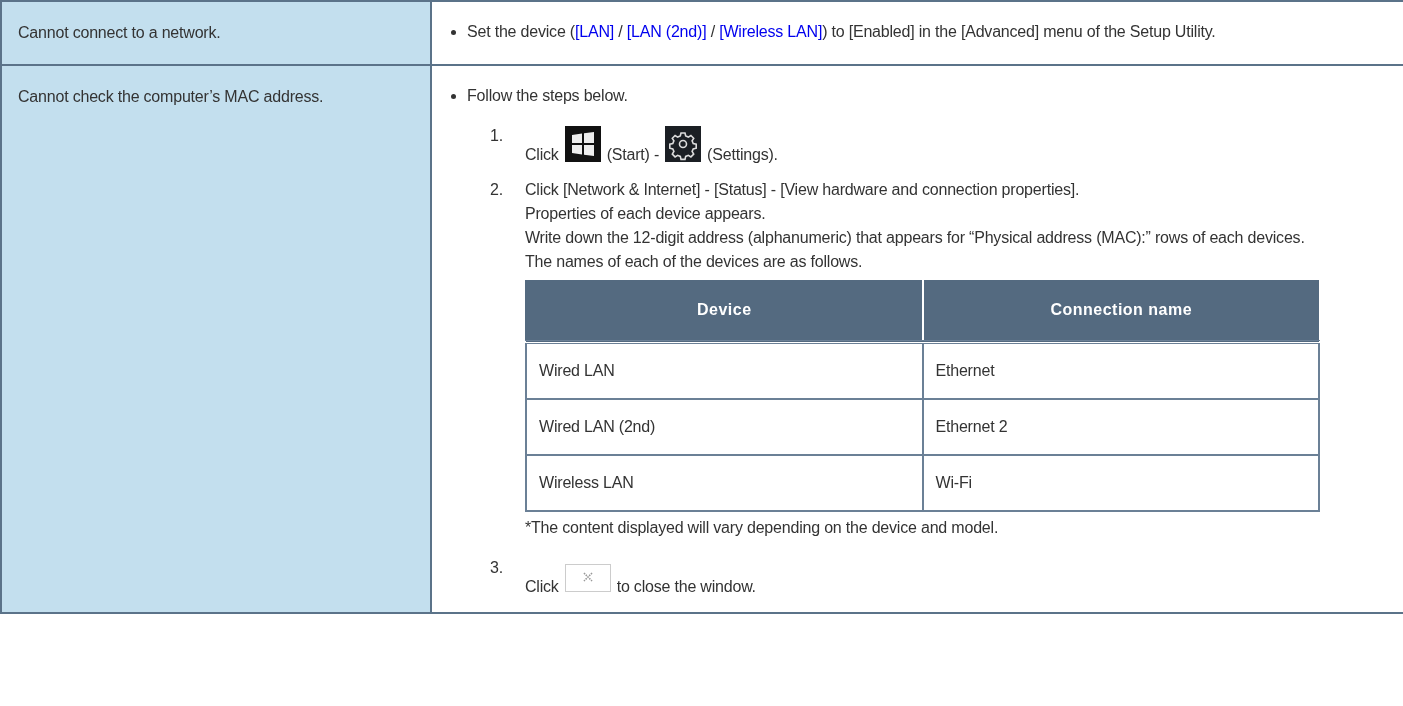 This screenshot has width=1403, height=706. What do you see at coordinates (724, 483) in the screenshot?
I see `table-cell: Wireless LAN` at bounding box center [724, 483].